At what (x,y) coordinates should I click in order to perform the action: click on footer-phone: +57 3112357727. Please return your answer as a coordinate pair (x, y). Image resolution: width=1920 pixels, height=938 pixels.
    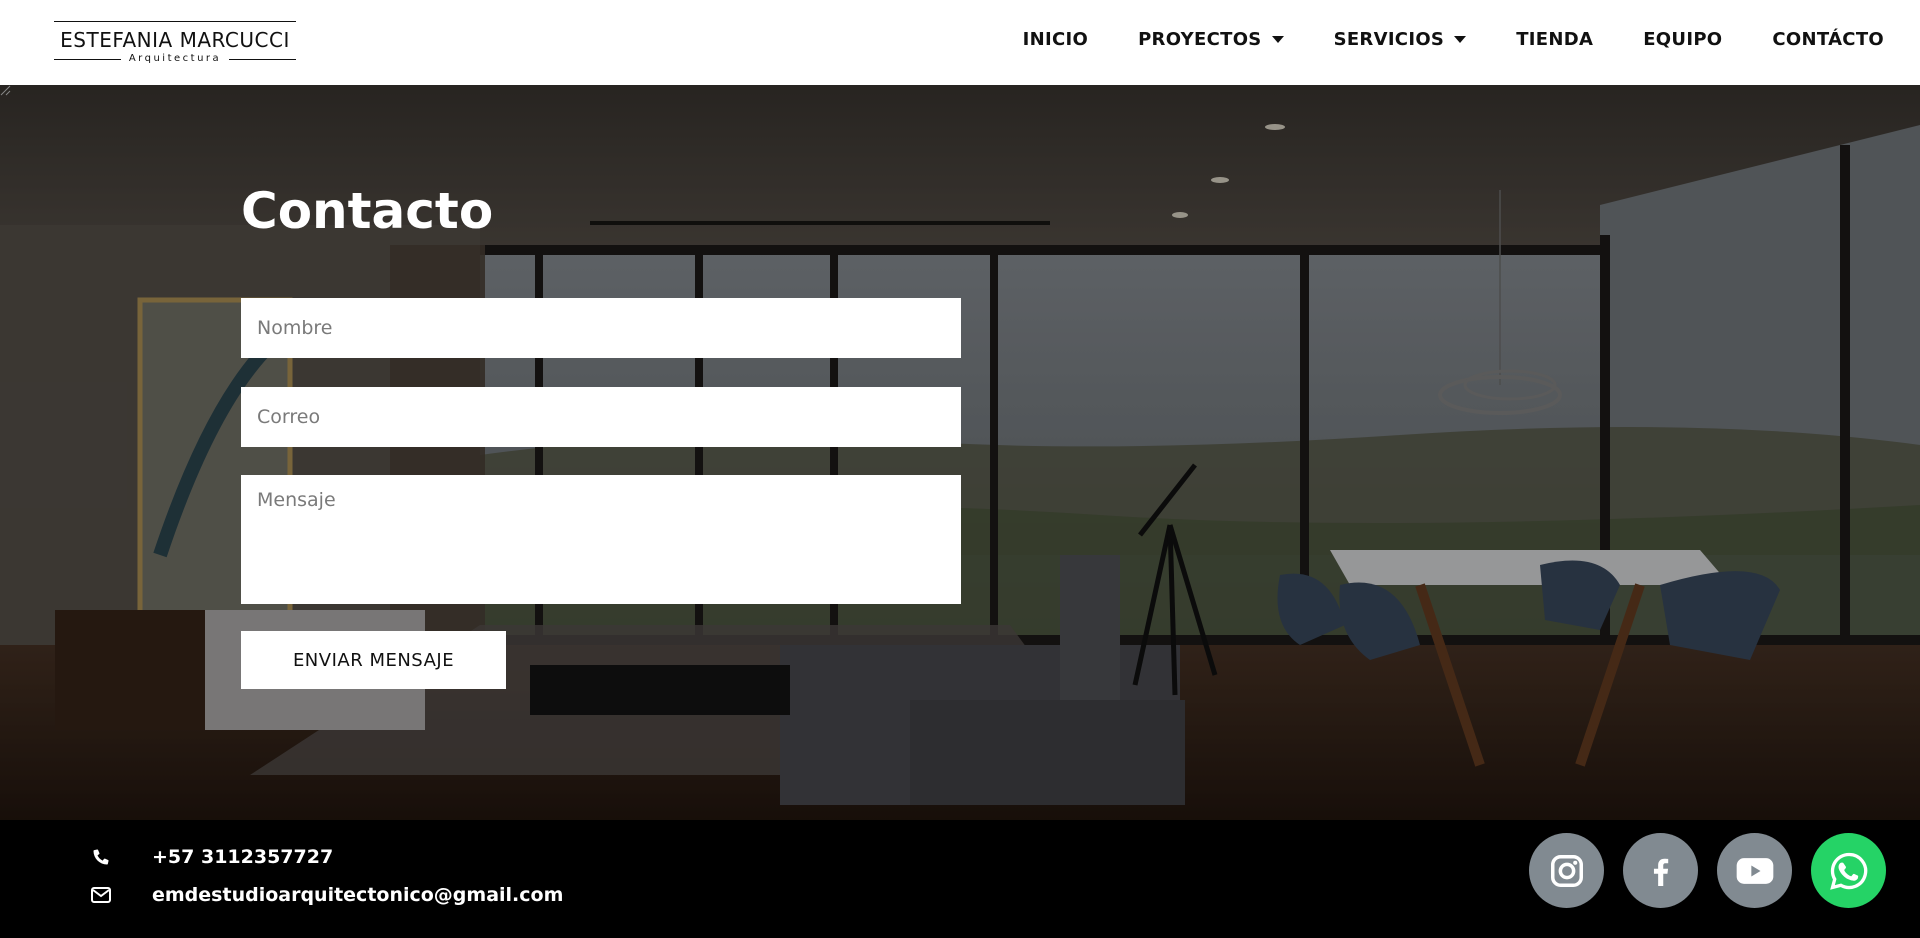
    Looking at the image, I should click on (242, 857).